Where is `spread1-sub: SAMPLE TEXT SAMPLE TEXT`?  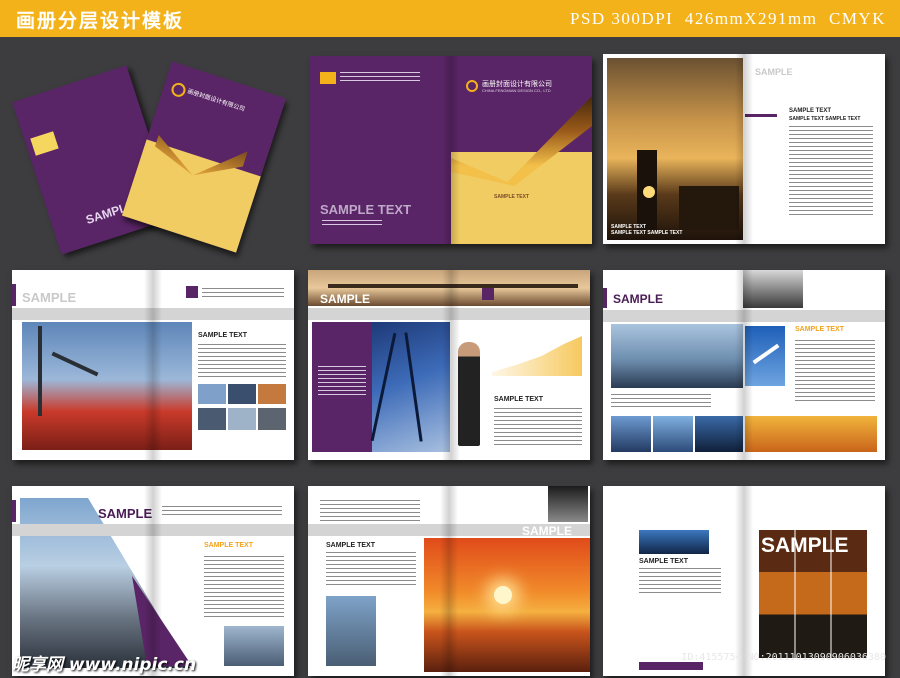
spread1-sub: SAMPLE TEXT SAMPLE TEXT is located at coordinates (825, 119).